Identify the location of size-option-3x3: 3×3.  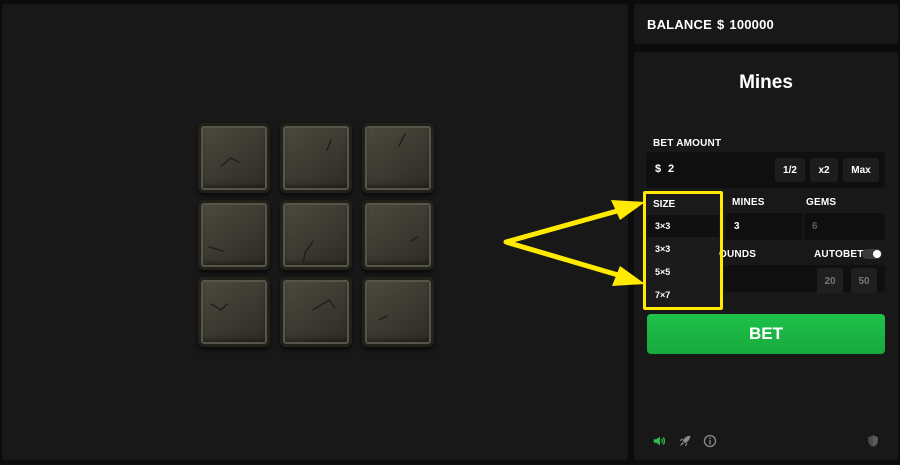
(683, 249).